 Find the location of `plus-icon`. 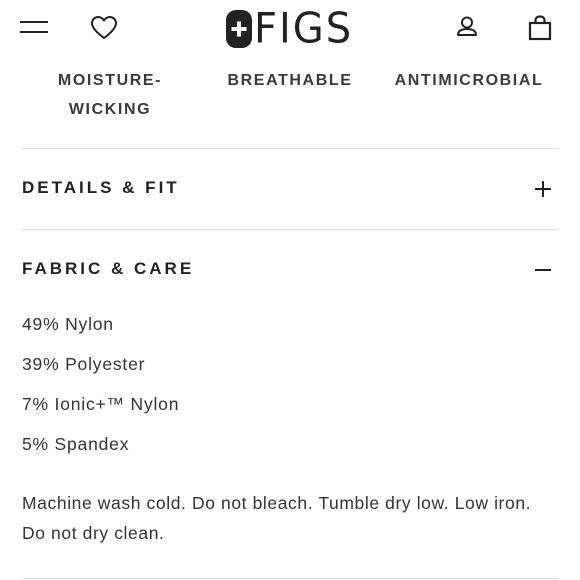

plus-icon is located at coordinates (543, 189).